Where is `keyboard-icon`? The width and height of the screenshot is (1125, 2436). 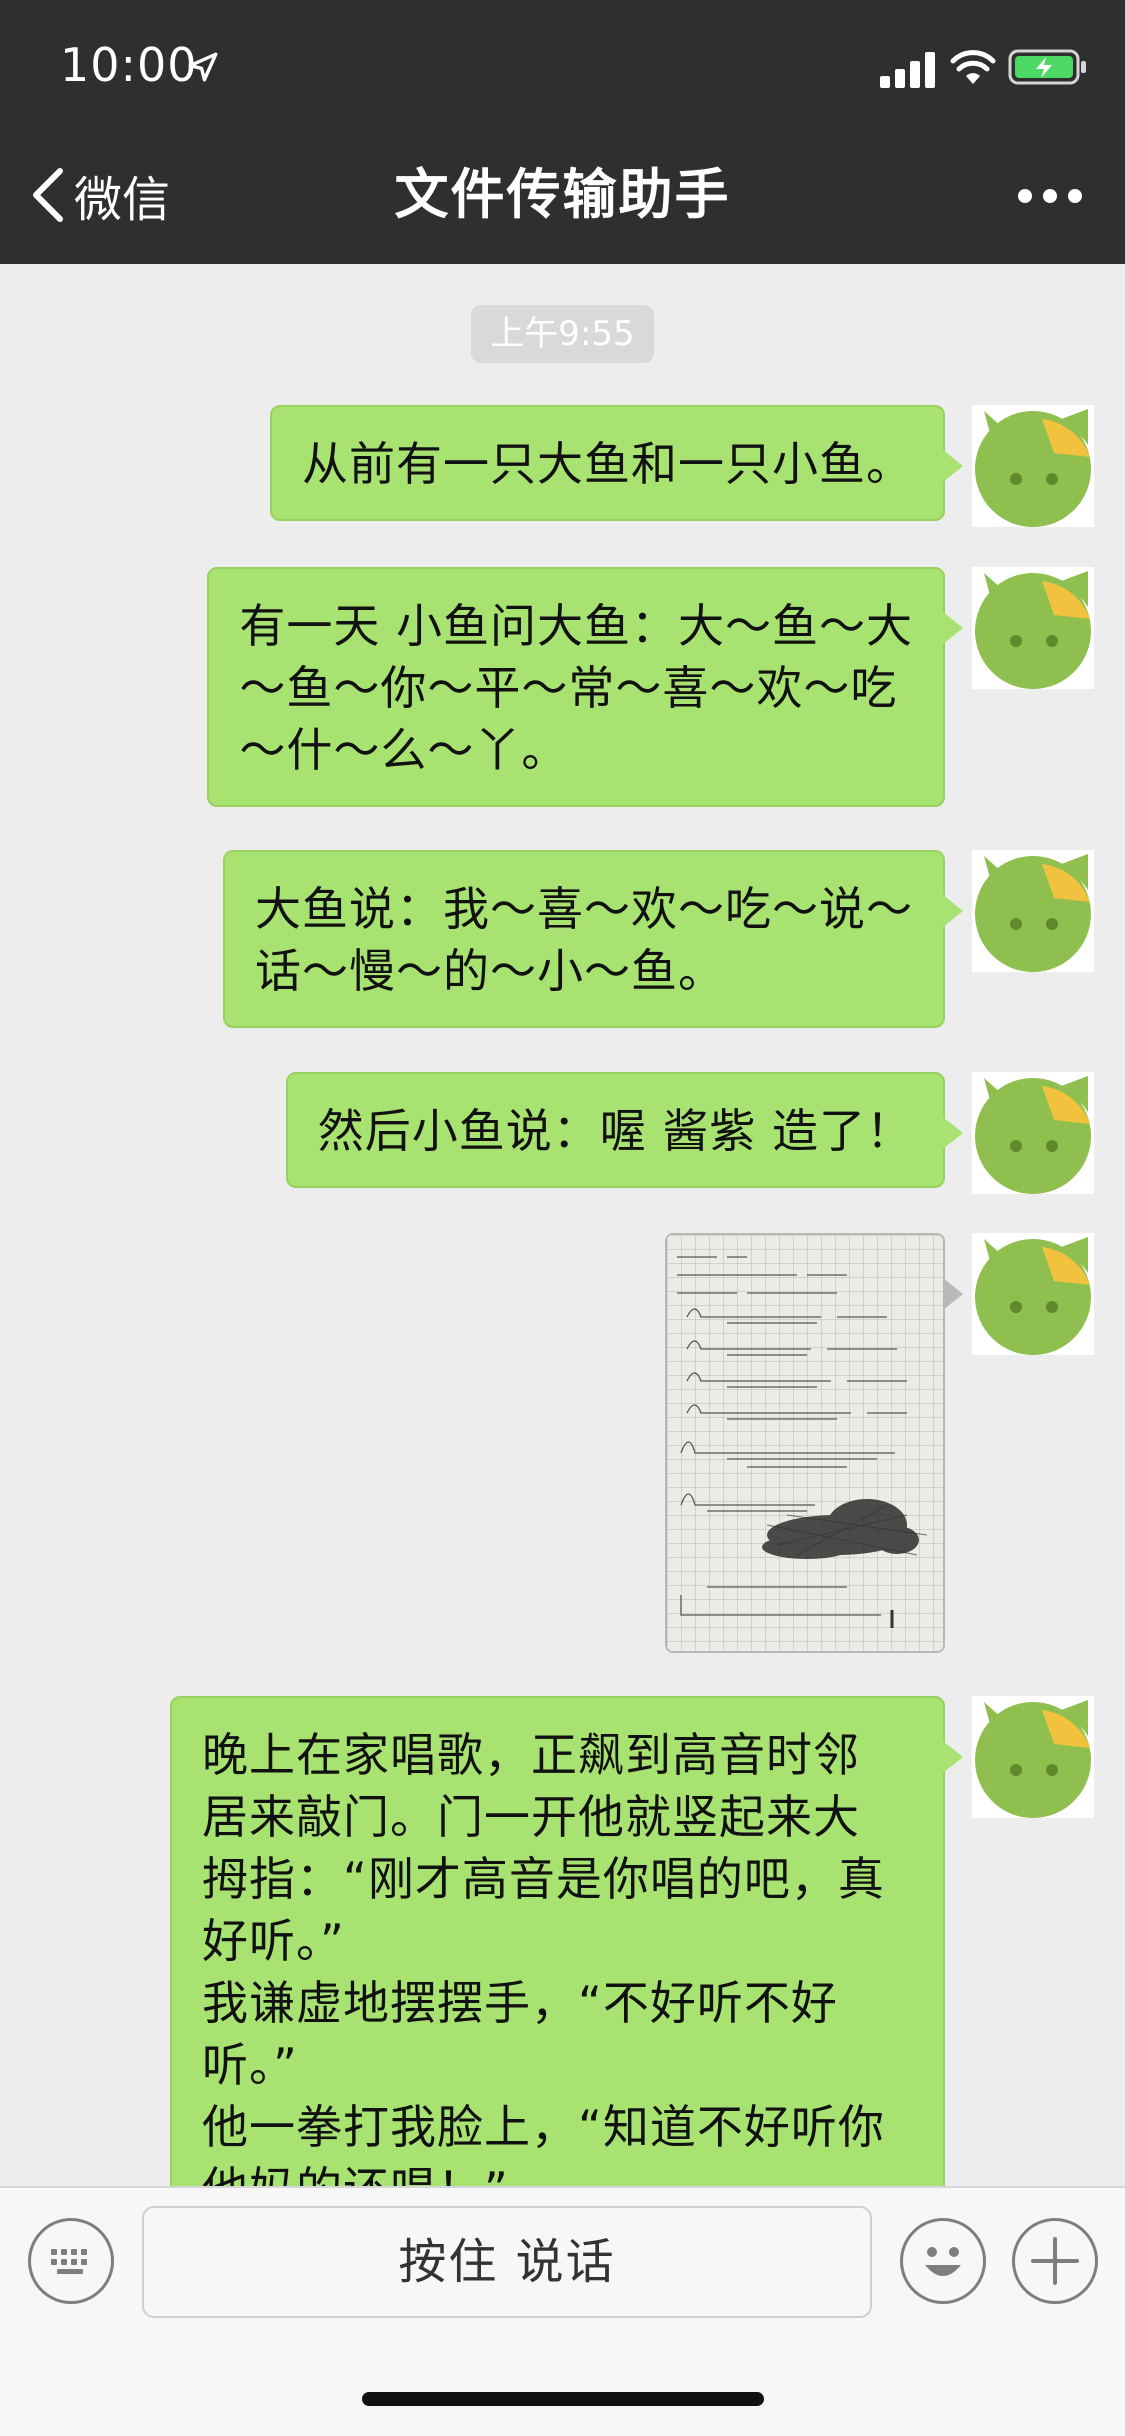
keyboard-icon is located at coordinates (69, 2261).